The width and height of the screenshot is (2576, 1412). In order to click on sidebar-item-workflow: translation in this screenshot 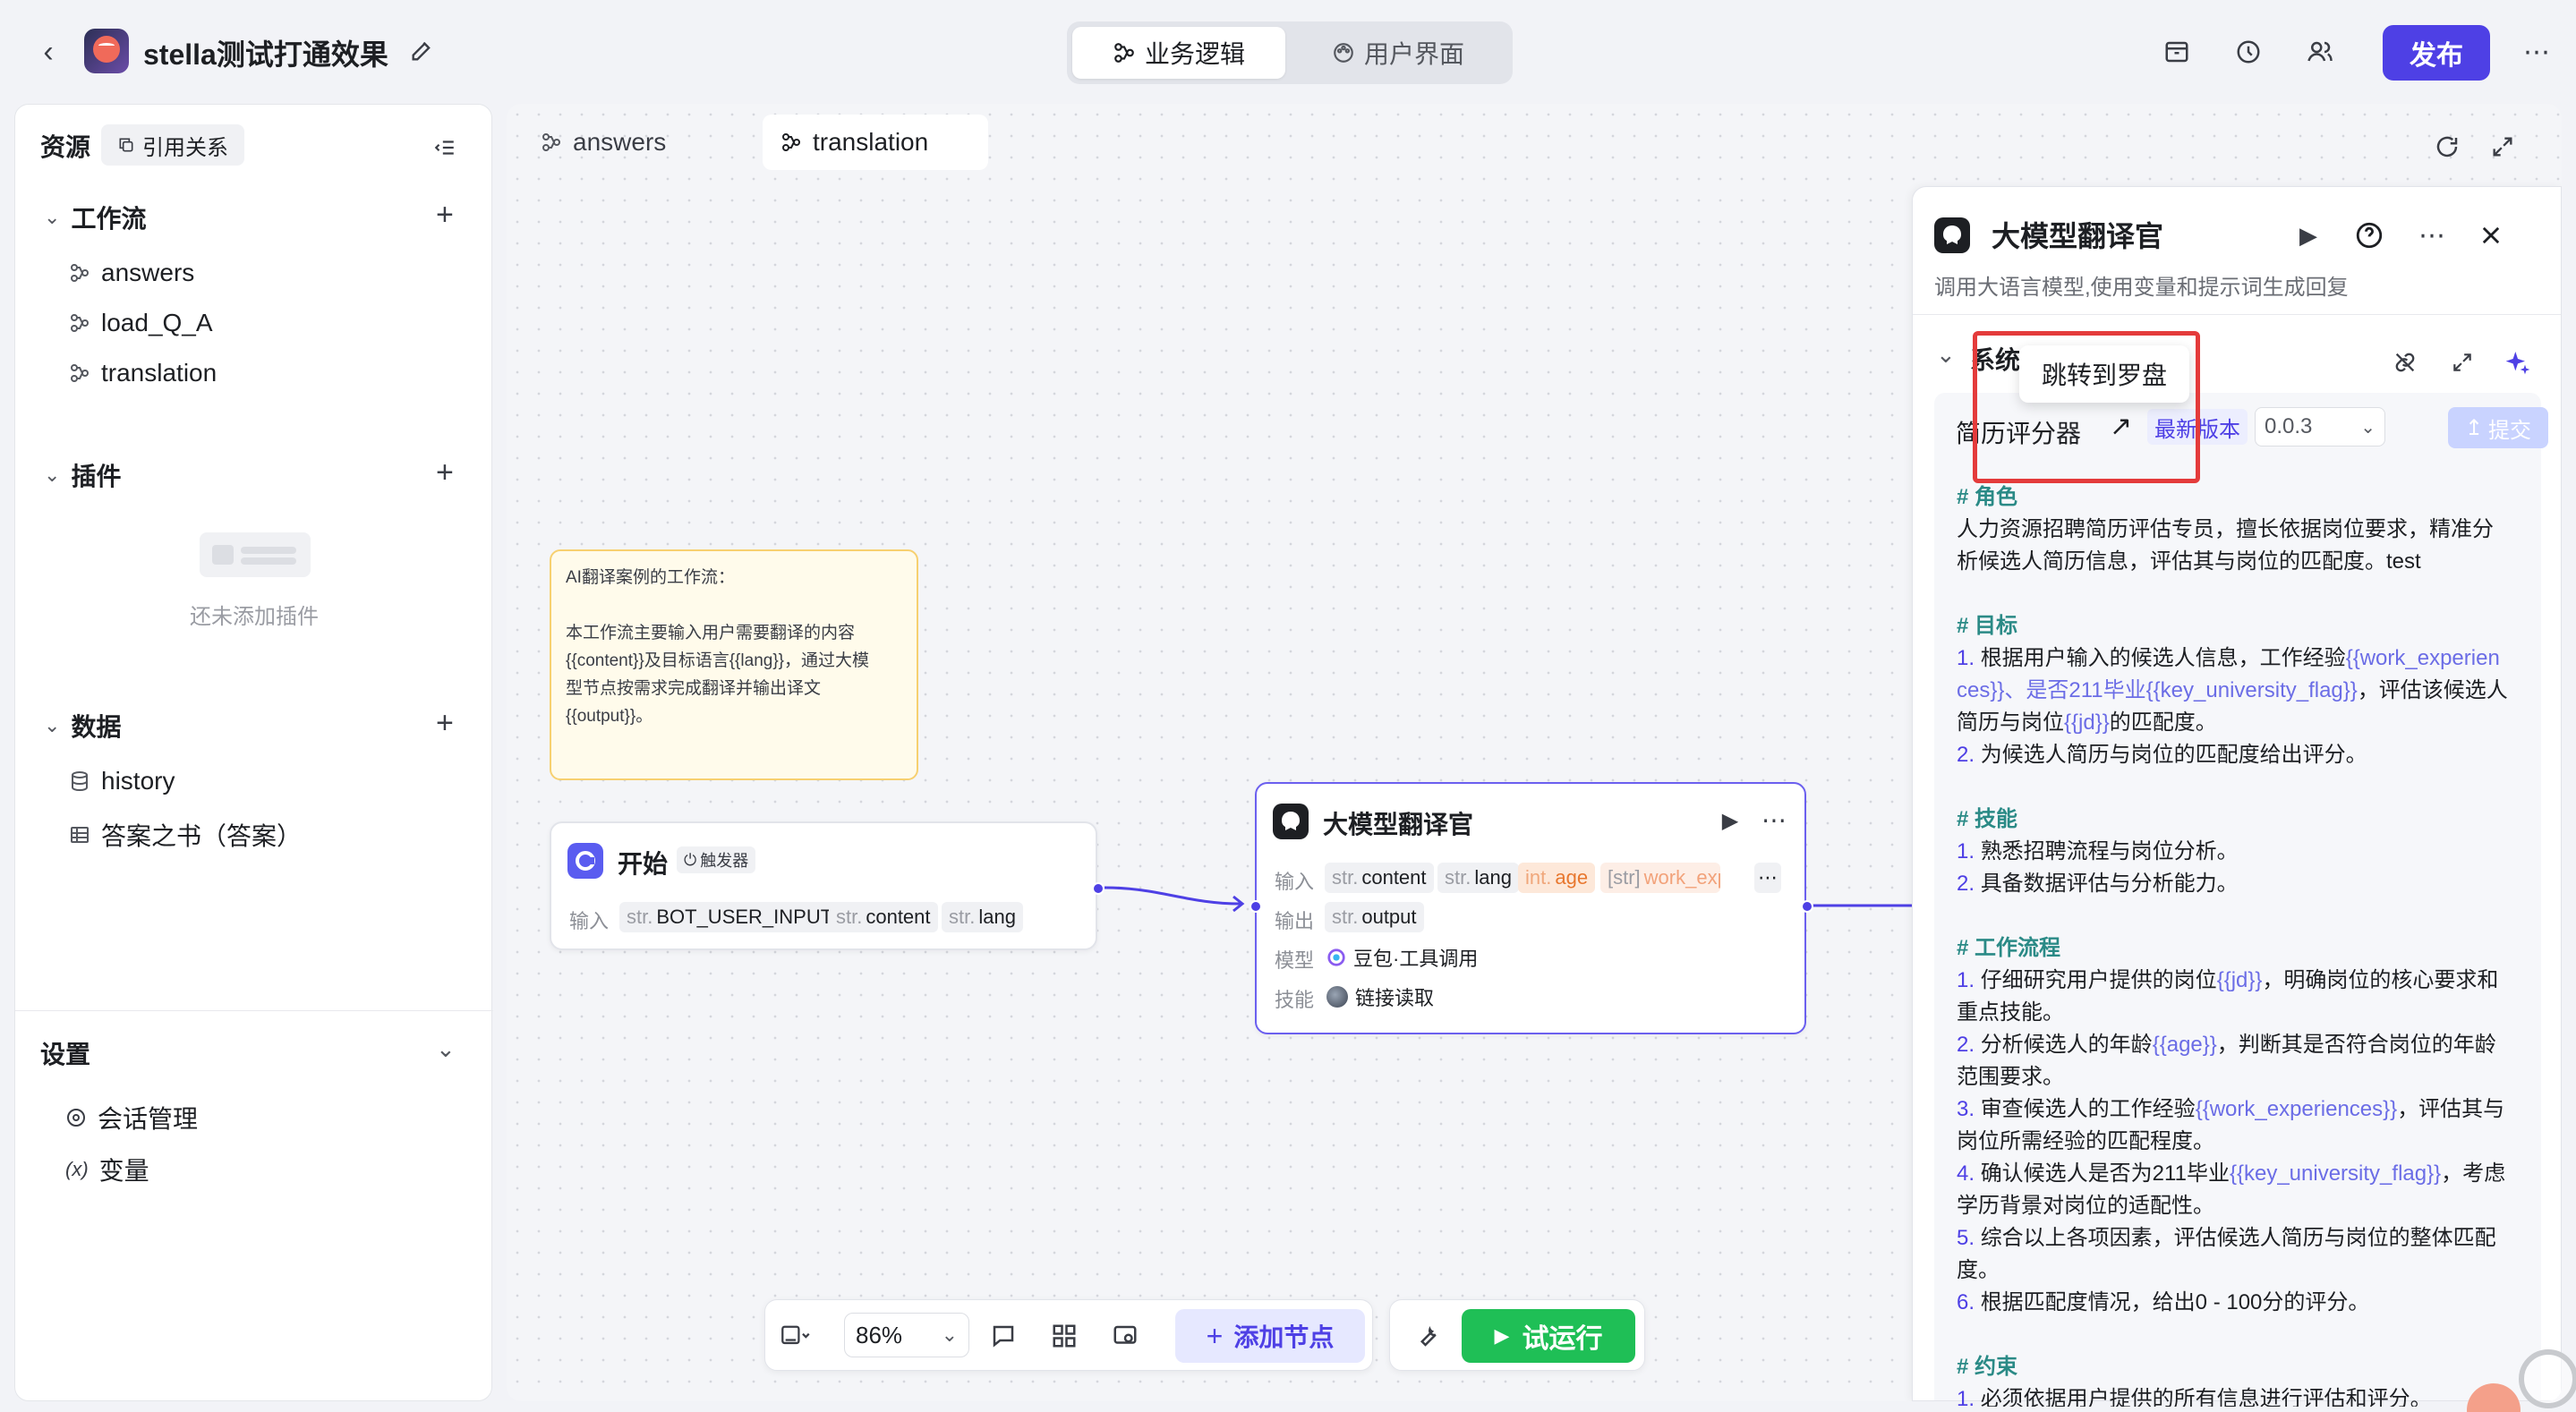, I will do `click(143, 373)`.